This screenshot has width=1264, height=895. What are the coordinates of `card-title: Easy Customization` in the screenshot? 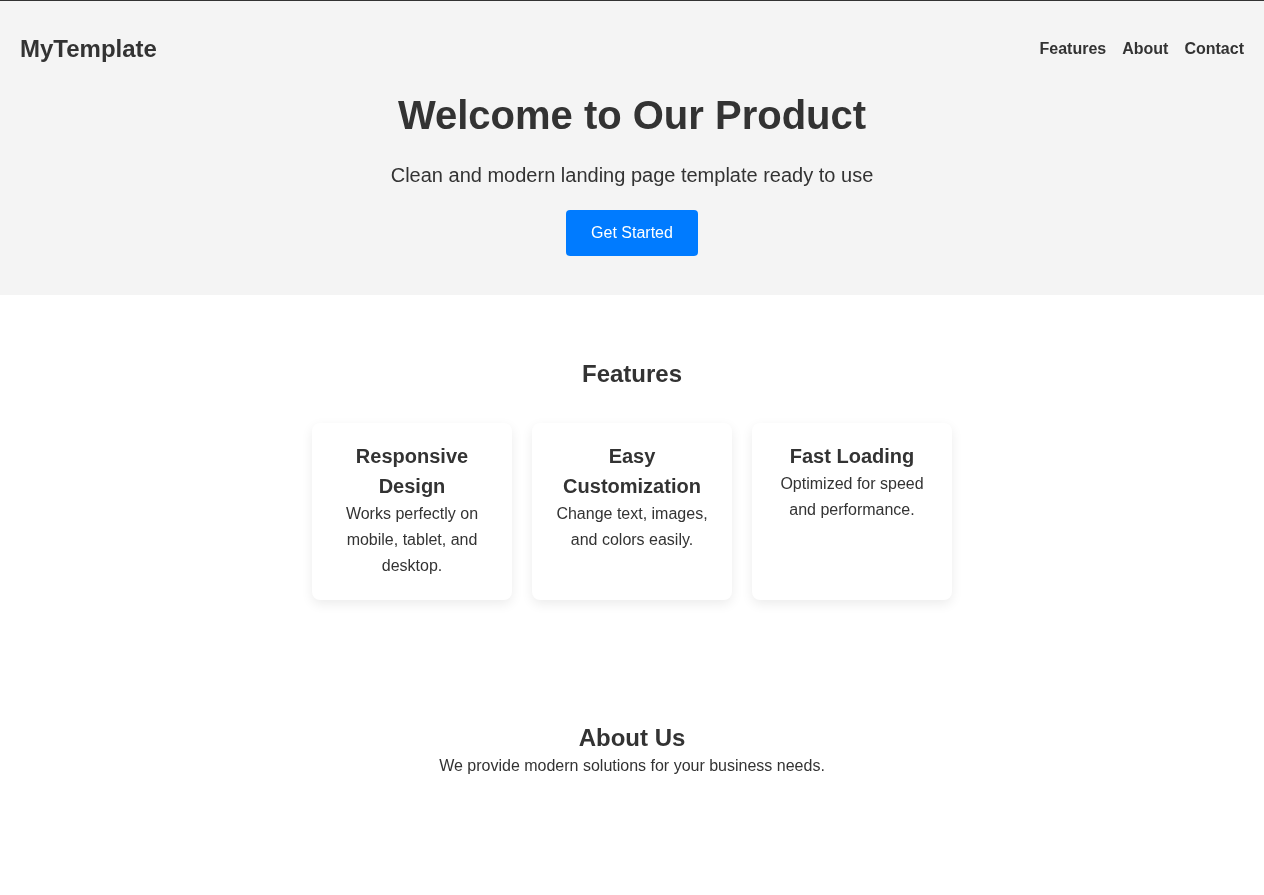 It's located at (632, 471).